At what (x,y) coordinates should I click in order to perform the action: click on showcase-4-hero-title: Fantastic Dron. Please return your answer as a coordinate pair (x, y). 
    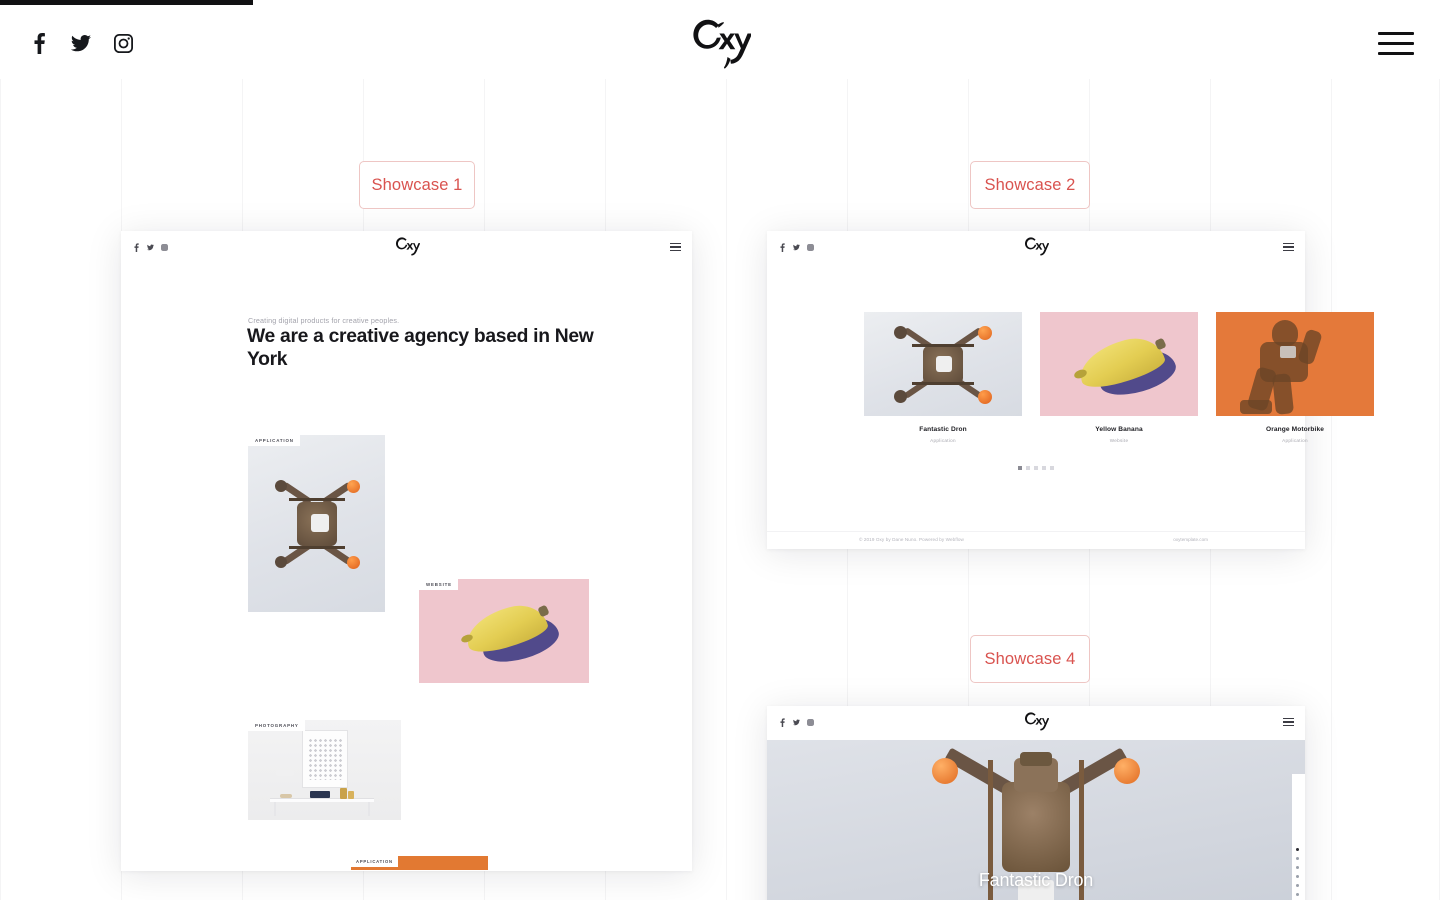
    Looking at the image, I should click on (1036, 880).